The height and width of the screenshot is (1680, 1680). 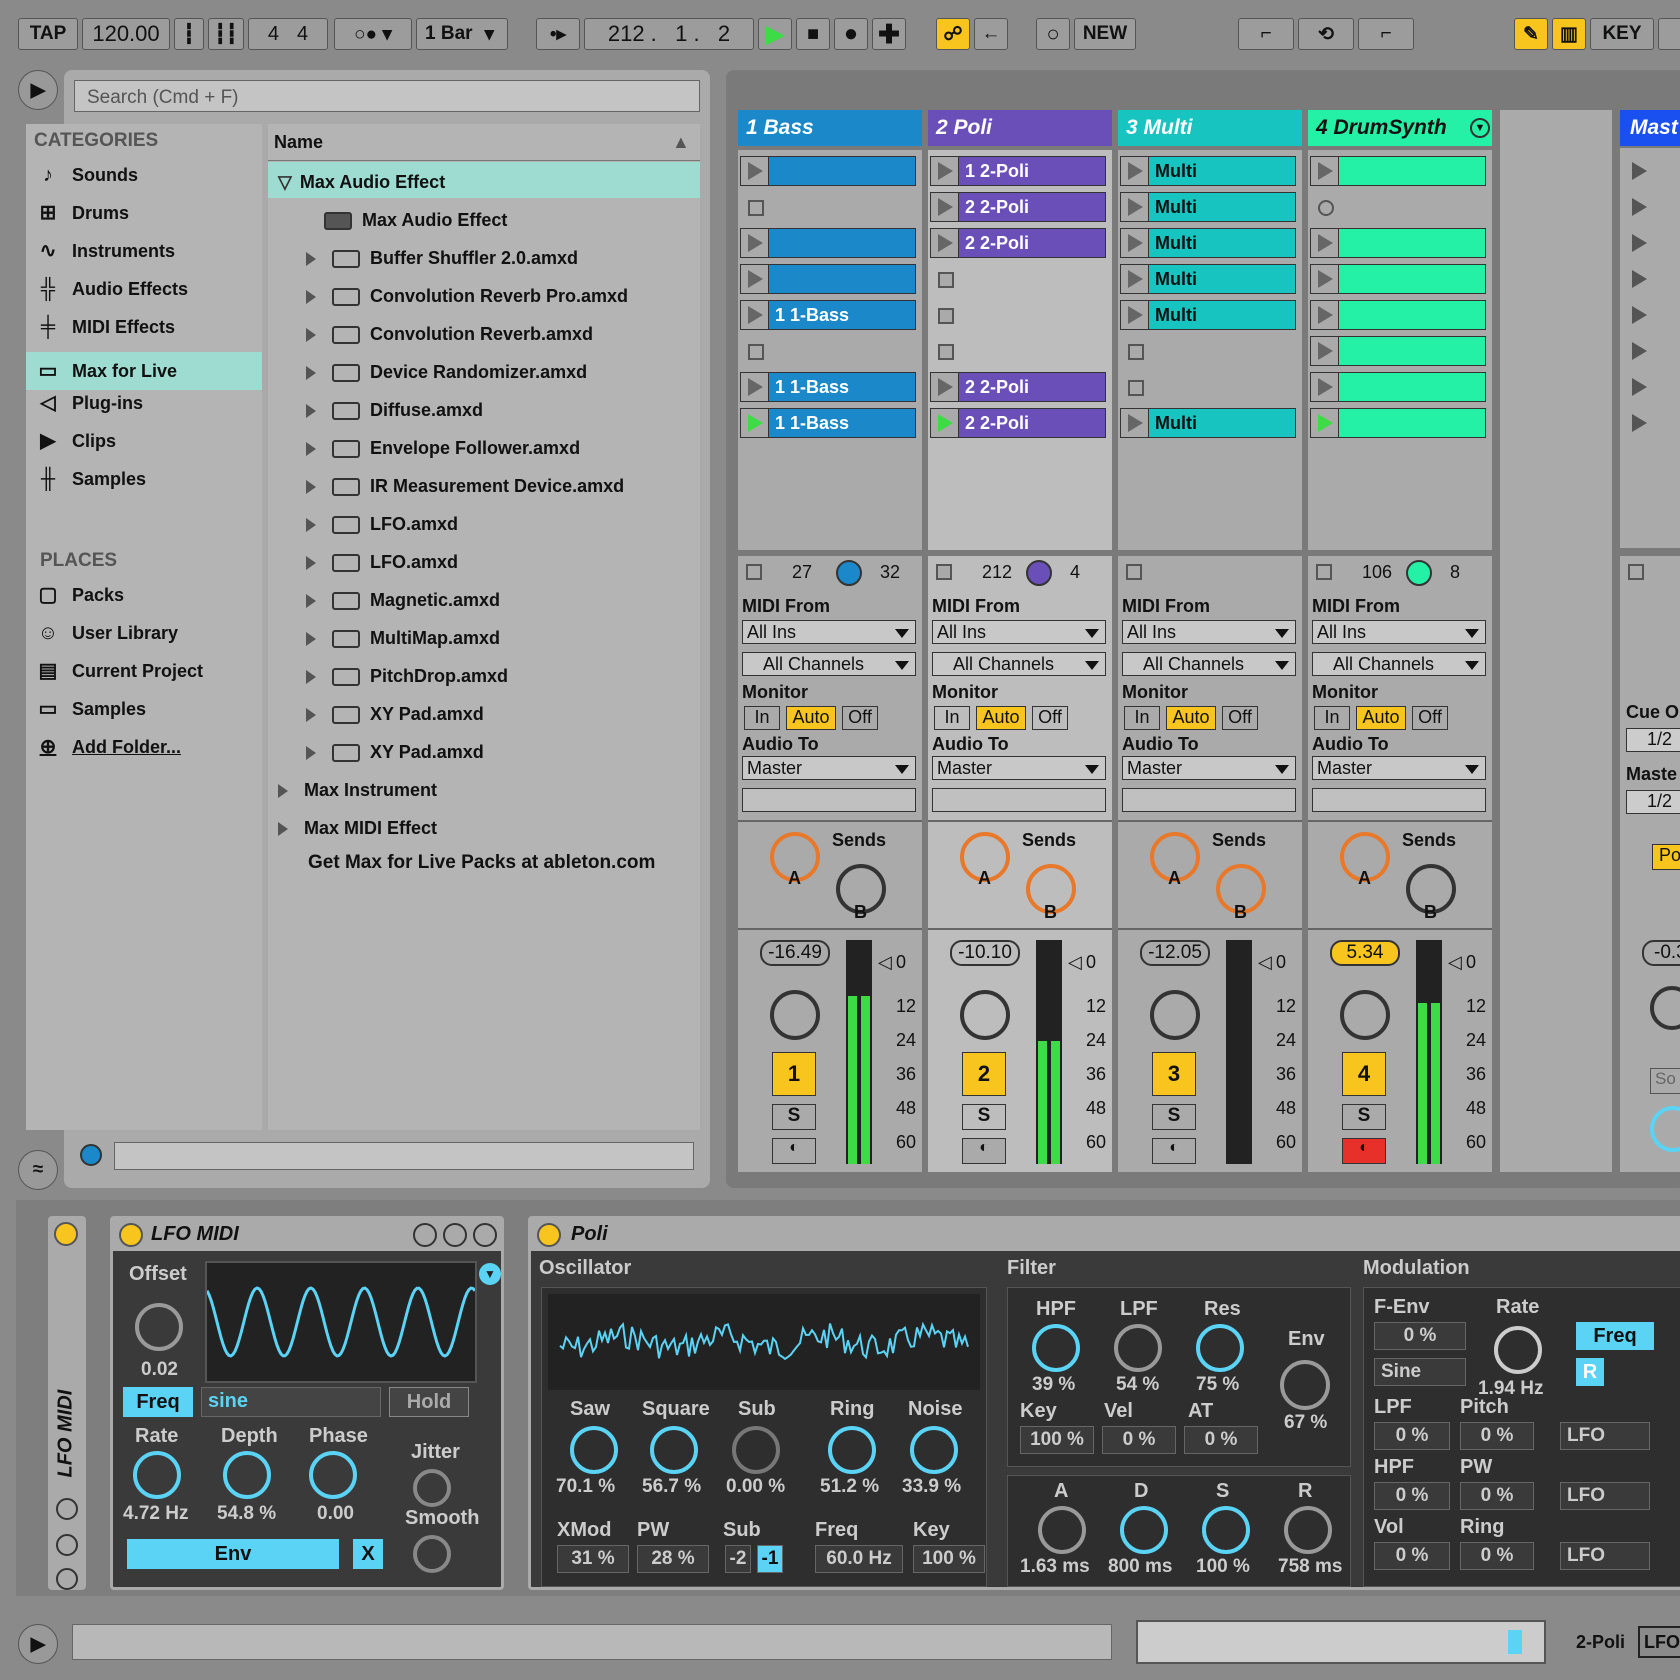 I want to click on filter-key-value: 100 %, so click(x=1057, y=1440).